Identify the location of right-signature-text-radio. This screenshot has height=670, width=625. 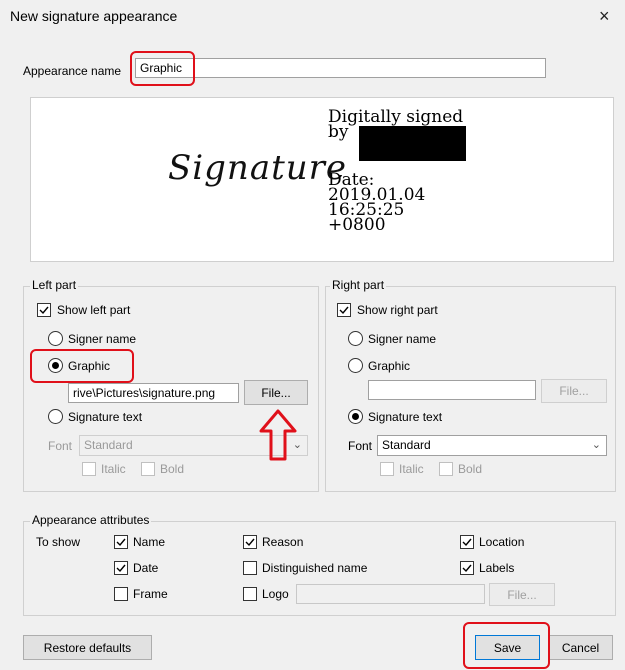
(355, 416).